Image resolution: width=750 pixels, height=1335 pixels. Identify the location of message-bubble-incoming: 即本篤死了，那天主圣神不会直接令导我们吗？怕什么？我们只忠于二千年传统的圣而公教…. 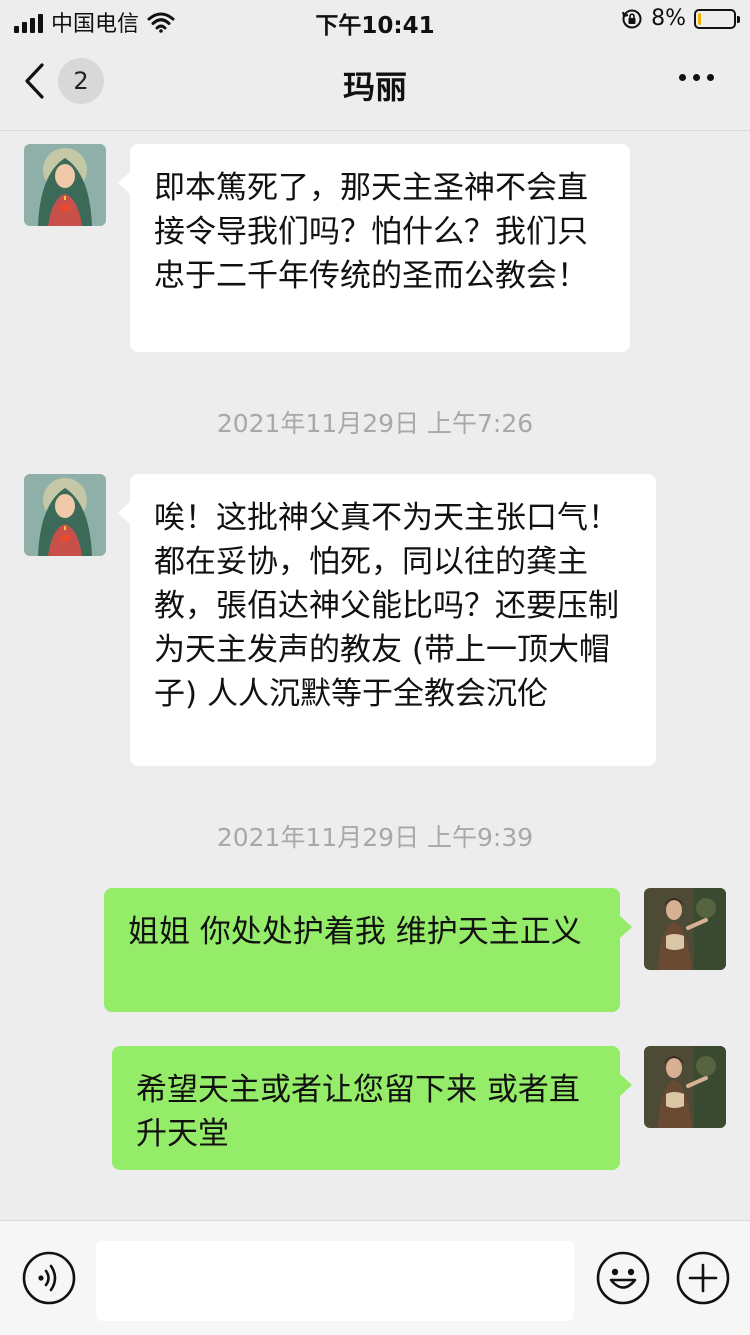
(374, 248).